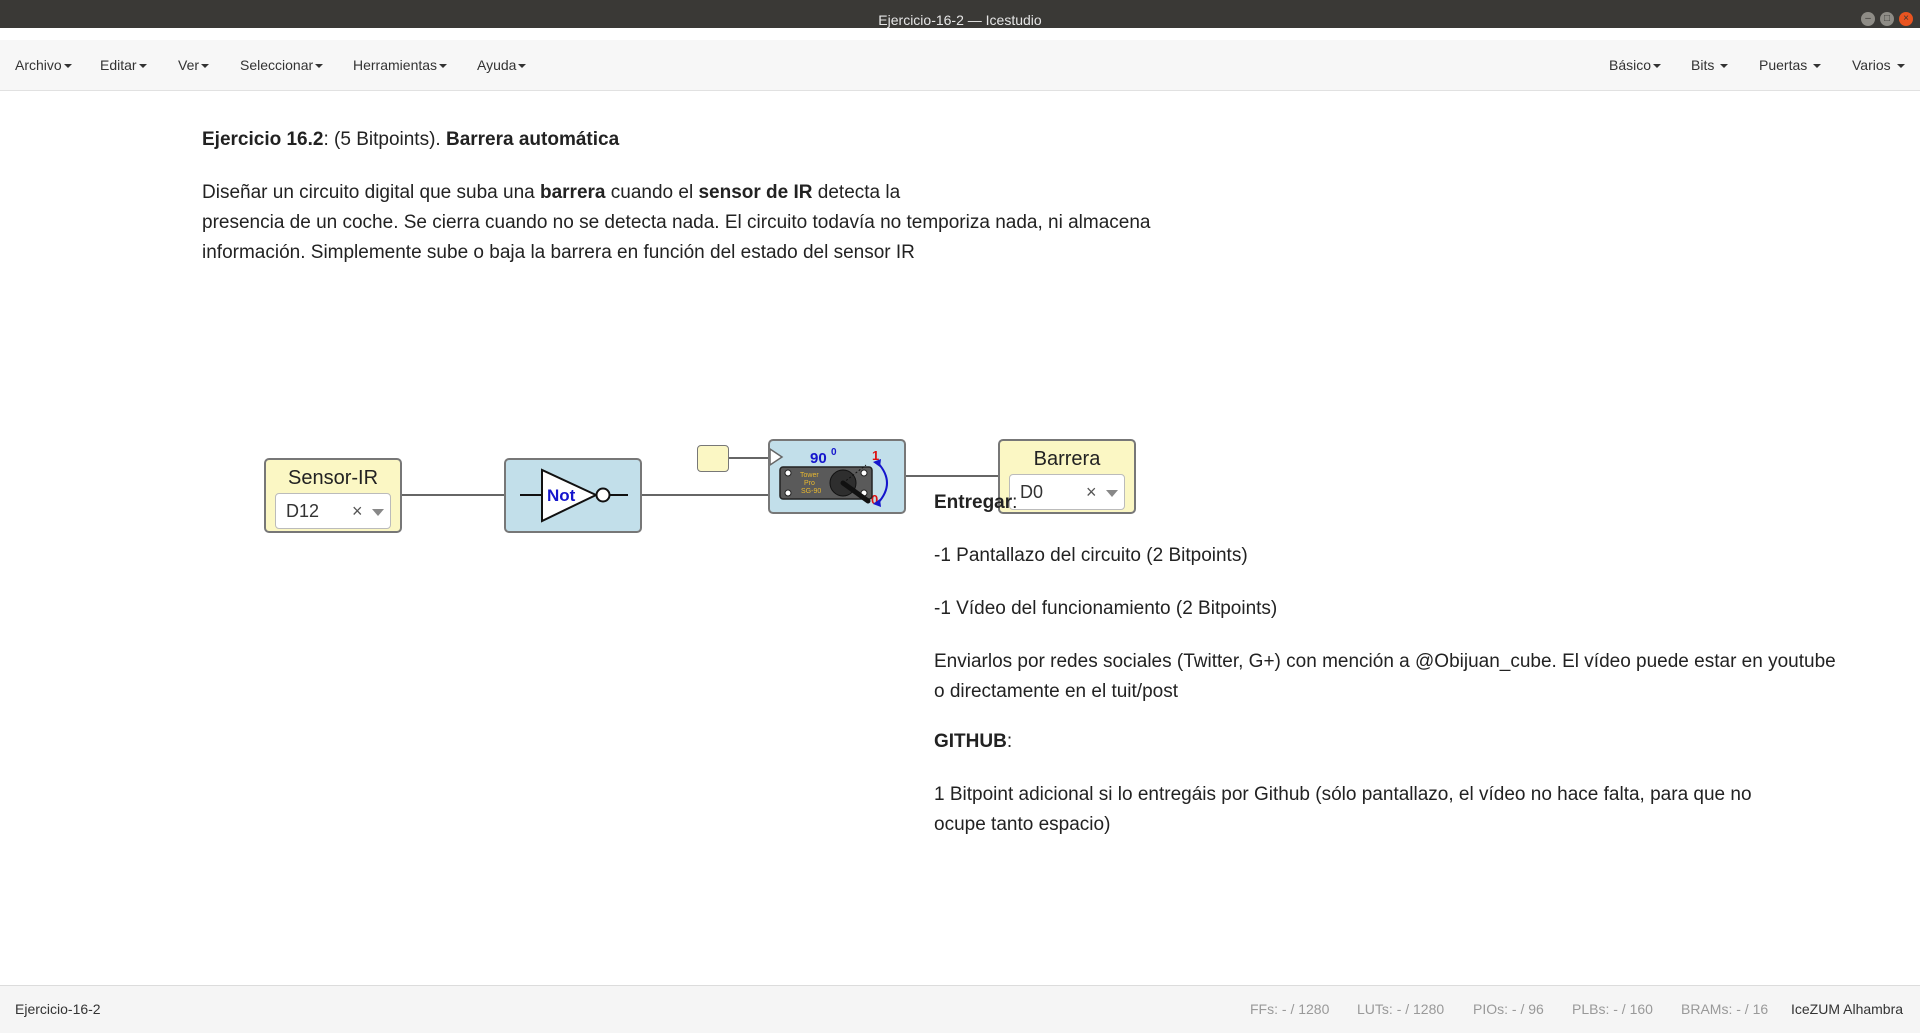  Describe the element at coordinates (713, 458) in the screenshot. I see `constant-input-block` at that location.